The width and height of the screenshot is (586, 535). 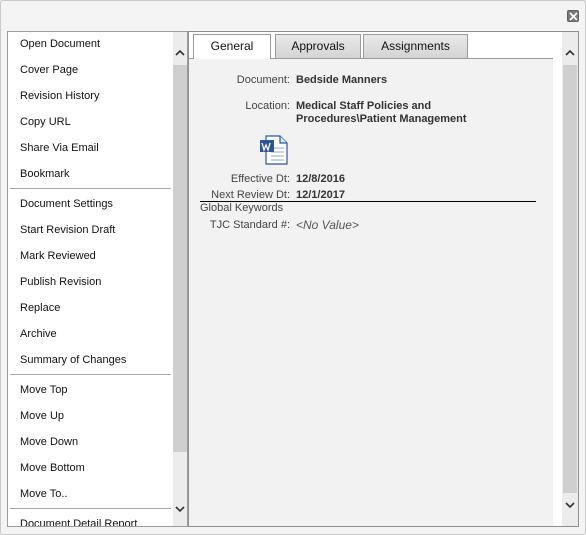 I want to click on menu-item-document-detail-report: Document Detail Report, so click(x=78, y=520).